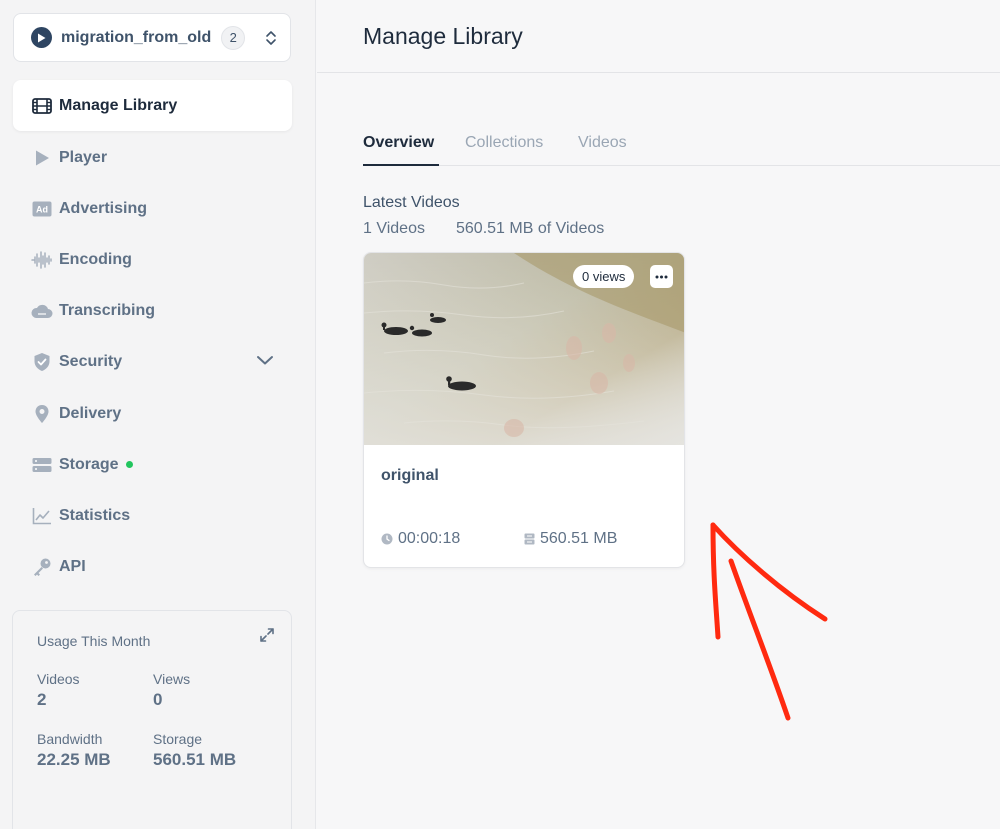 Image resolution: width=1000 pixels, height=829 pixels. What do you see at coordinates (443, 36) in the screenshot?
I see `page-title: Manage Library` at bounding box center [443, 36].